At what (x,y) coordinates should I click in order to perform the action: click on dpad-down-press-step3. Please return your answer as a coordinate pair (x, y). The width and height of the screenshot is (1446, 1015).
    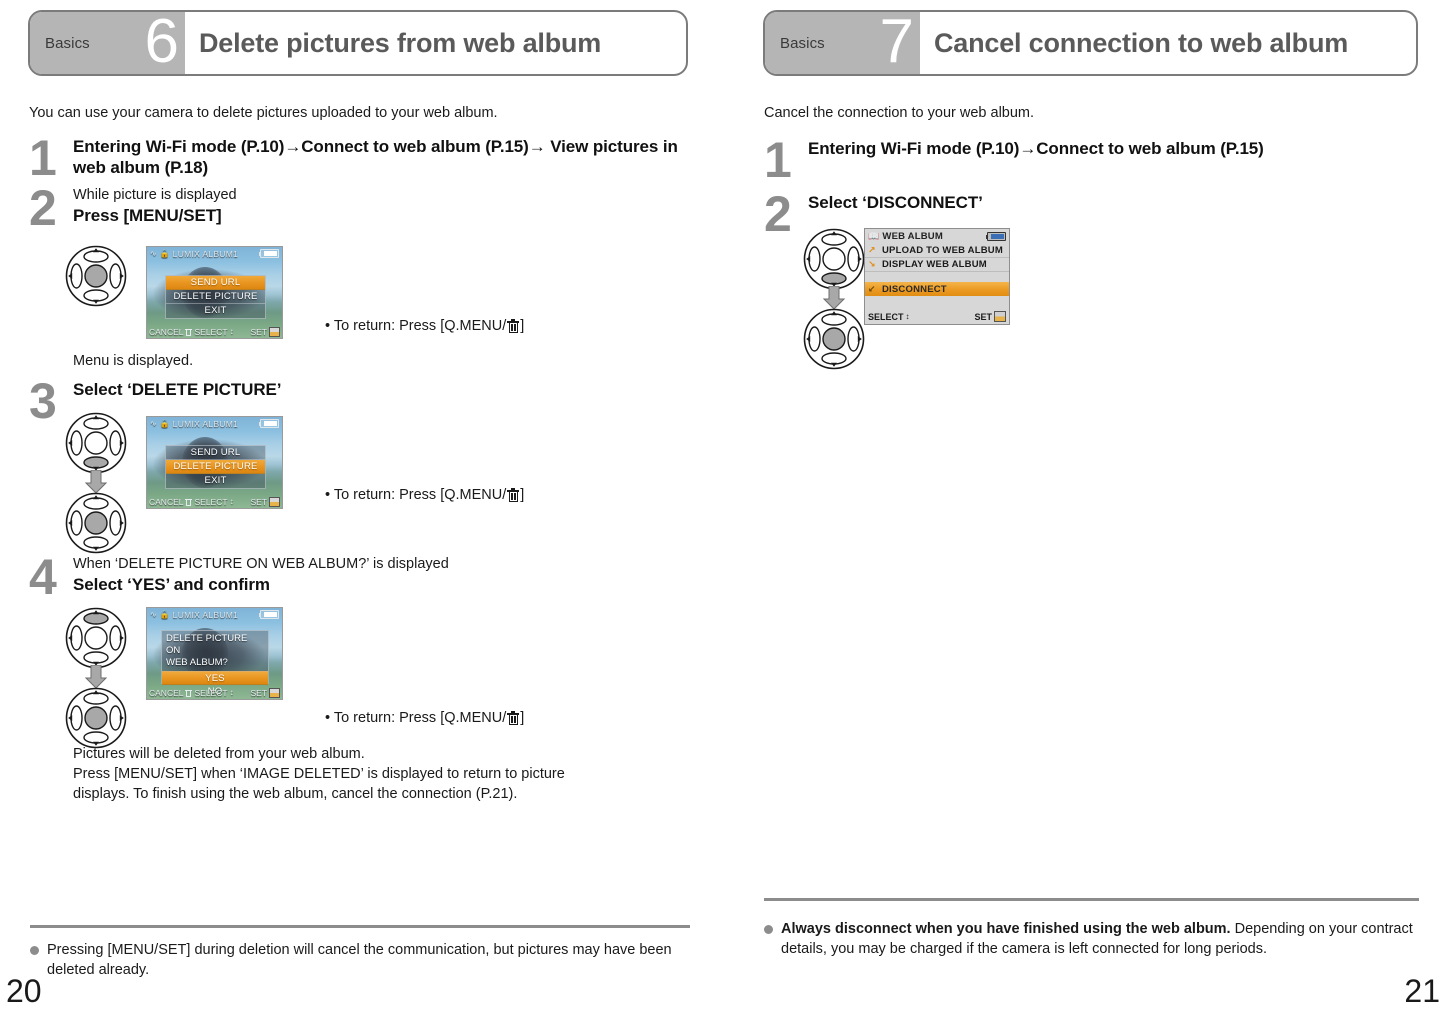
    Looking at the image, I should click on (96, 443).